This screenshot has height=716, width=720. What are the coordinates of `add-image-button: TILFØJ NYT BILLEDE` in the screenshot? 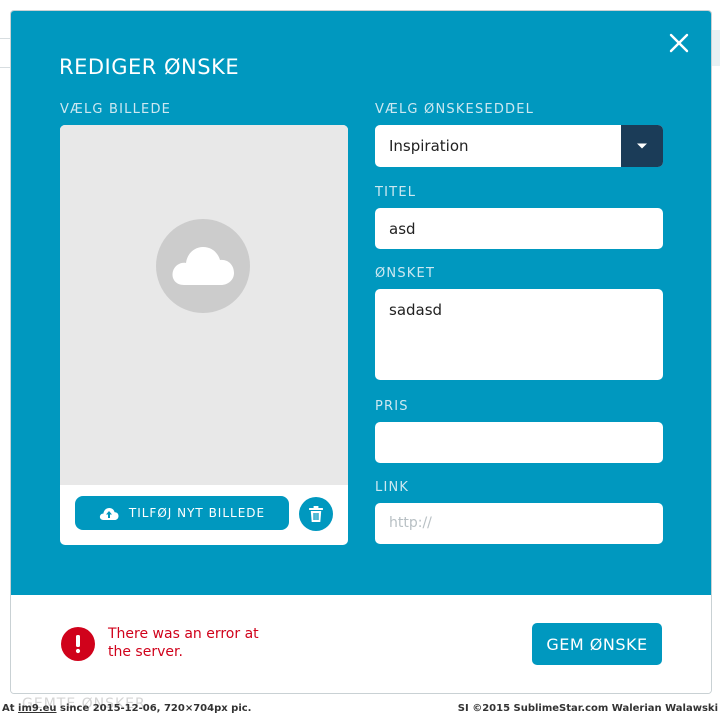 It's located at (182, 513).